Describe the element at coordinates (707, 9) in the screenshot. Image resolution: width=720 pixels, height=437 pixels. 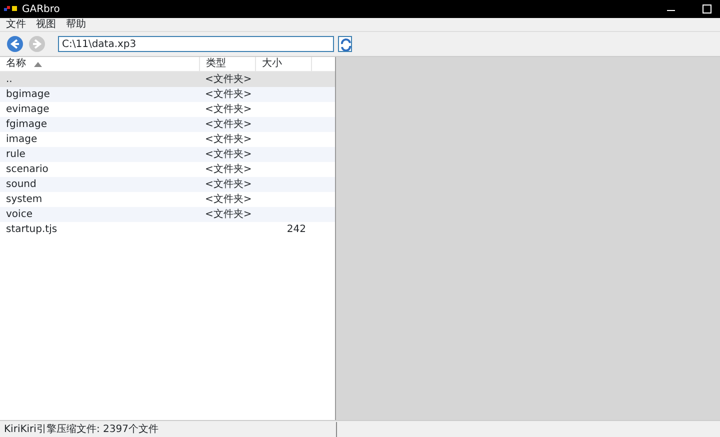
I see `maximize-icon` at that location.